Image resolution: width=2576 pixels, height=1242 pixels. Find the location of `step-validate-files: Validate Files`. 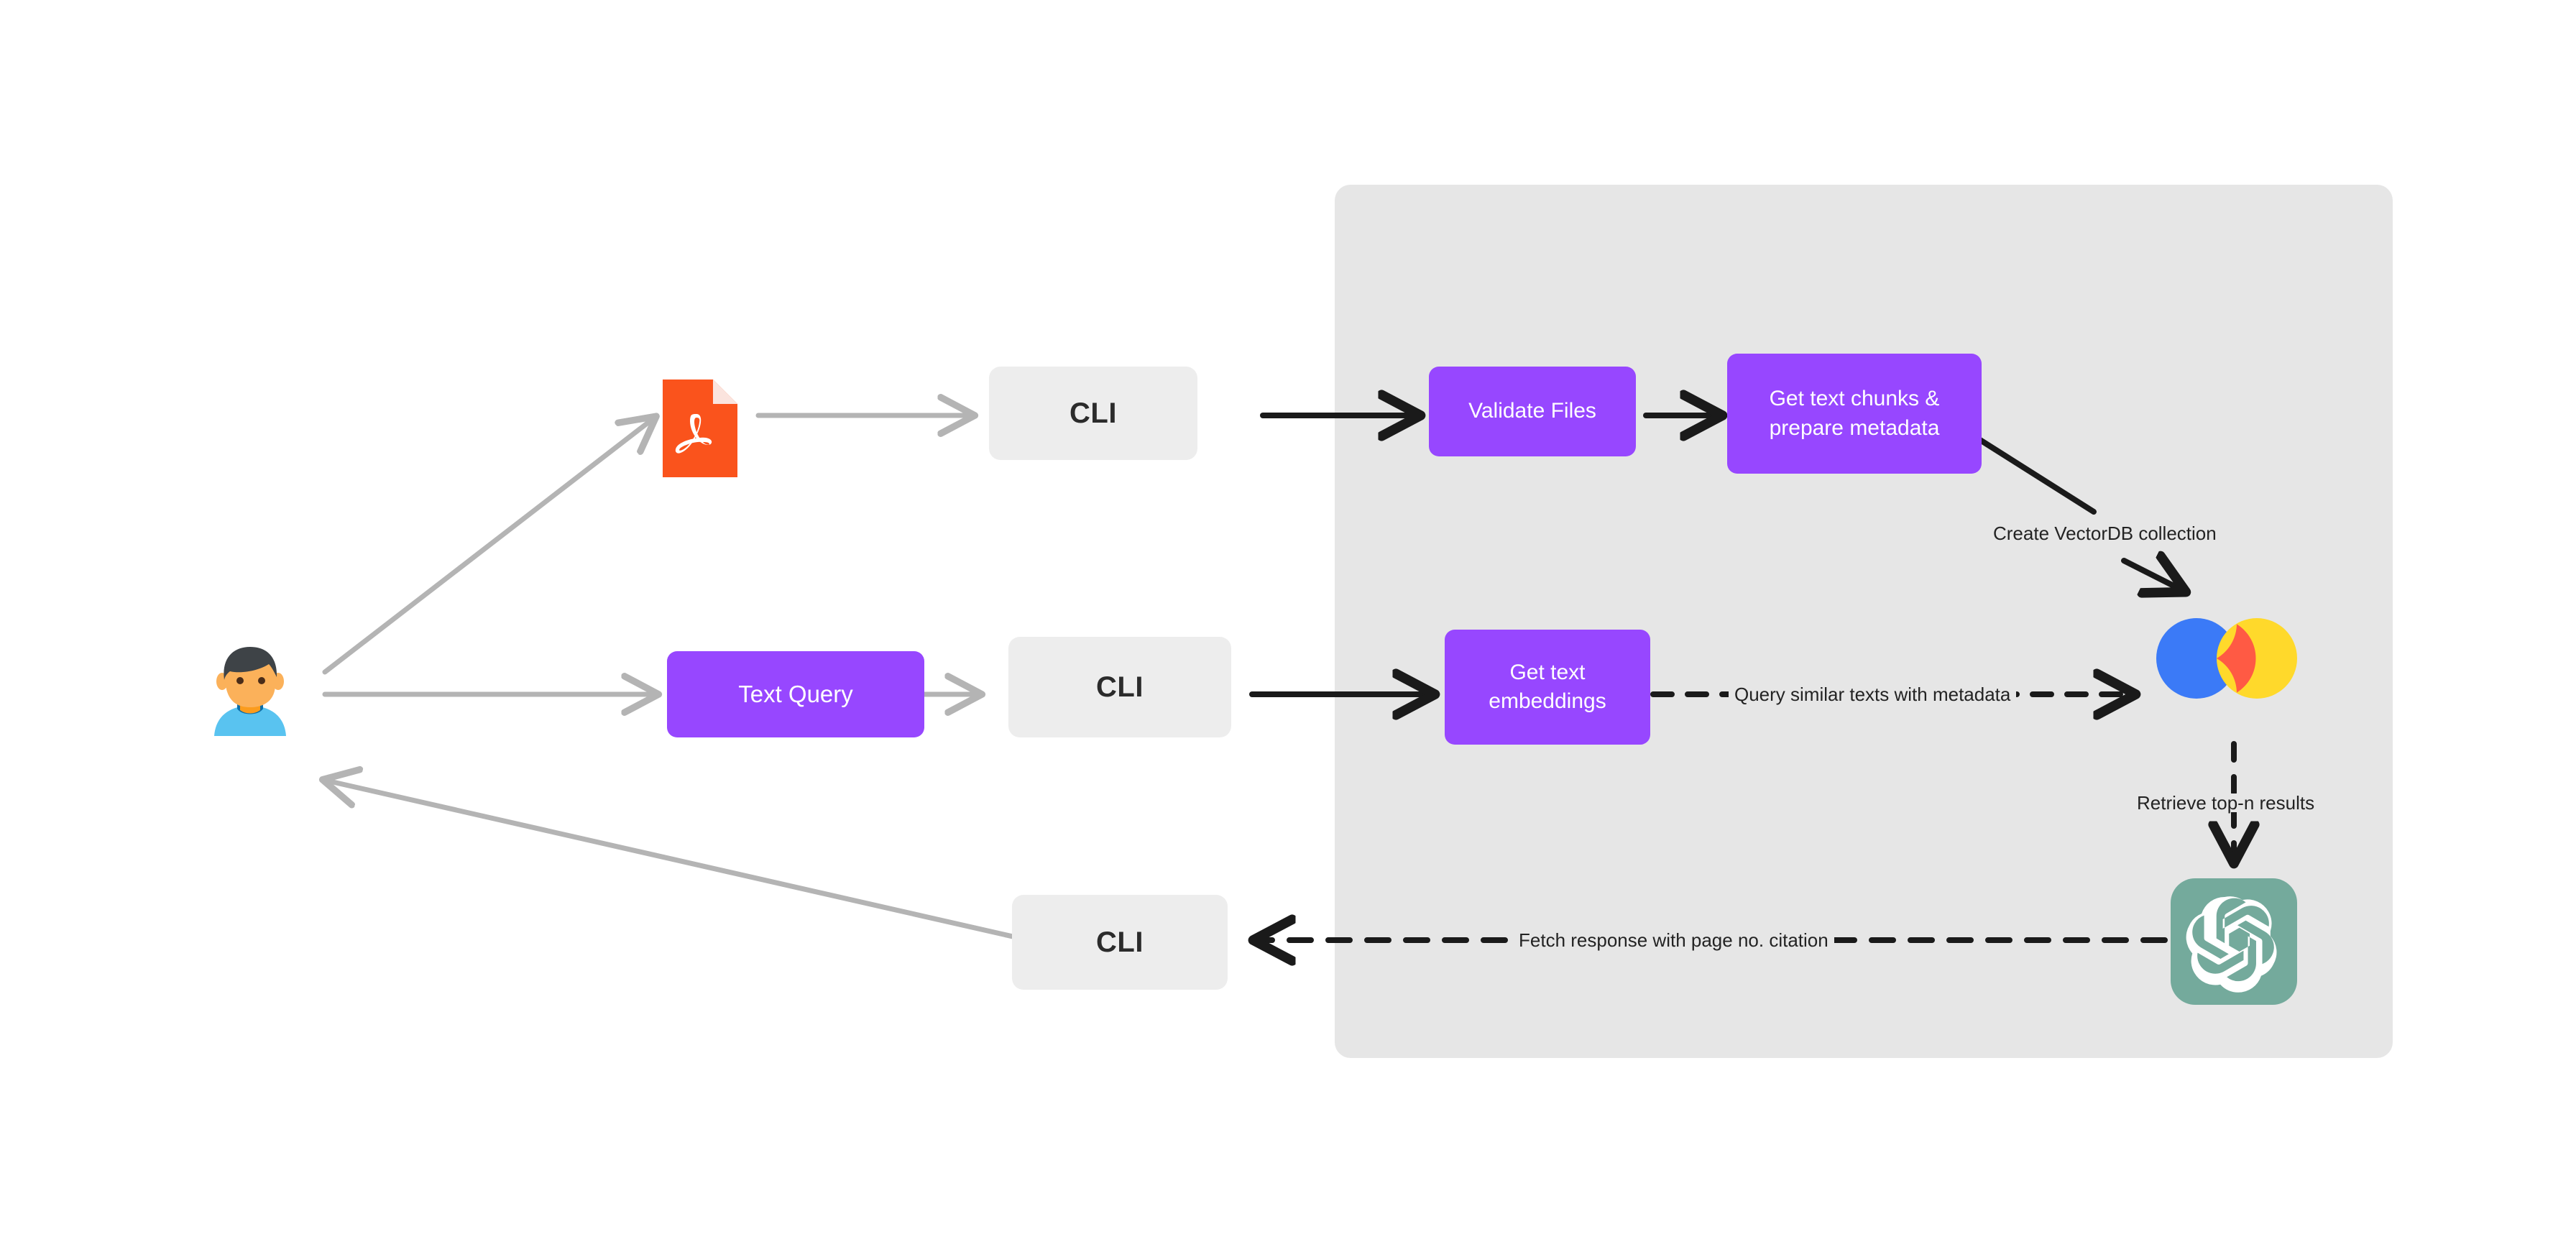

step-validate-files: Validate Files is located at coordinates (1532, 411).